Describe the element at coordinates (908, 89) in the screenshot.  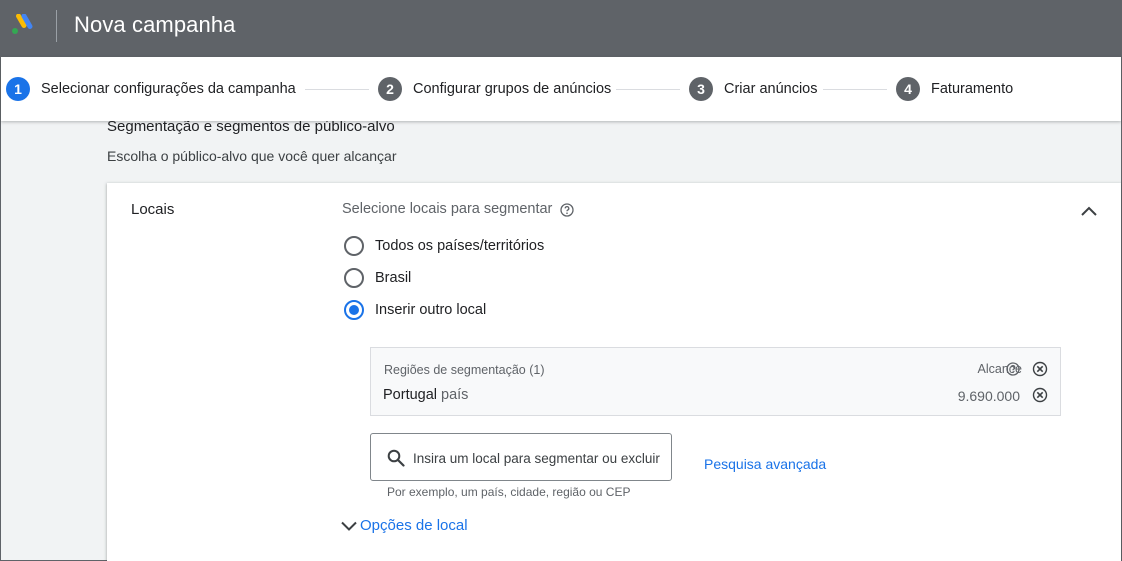
I see `step-number: 4` at that location.